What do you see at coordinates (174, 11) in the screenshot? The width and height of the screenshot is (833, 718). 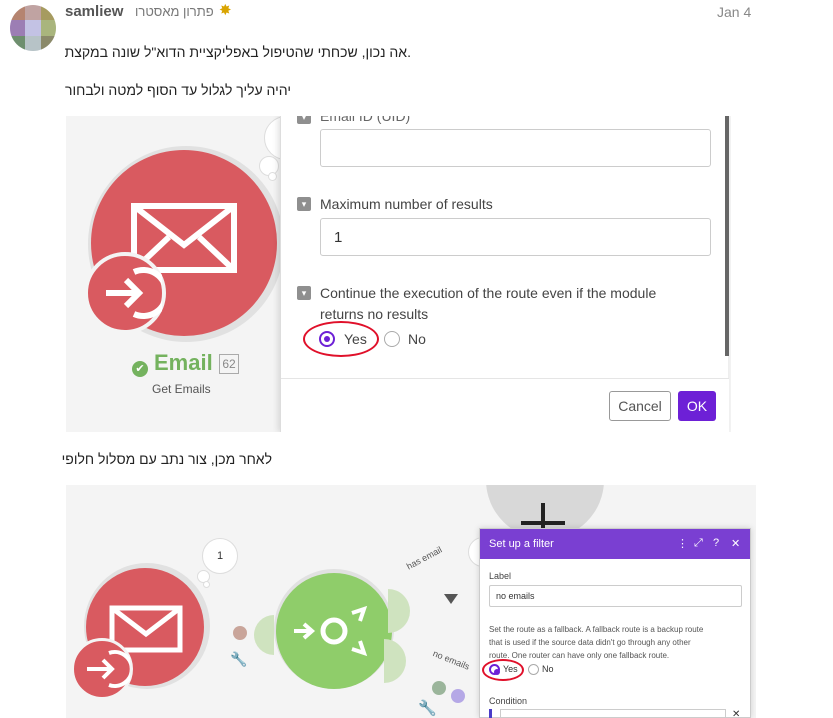 I see `user-title: פתרון מאסטרו` at bounding box center [174, 11].